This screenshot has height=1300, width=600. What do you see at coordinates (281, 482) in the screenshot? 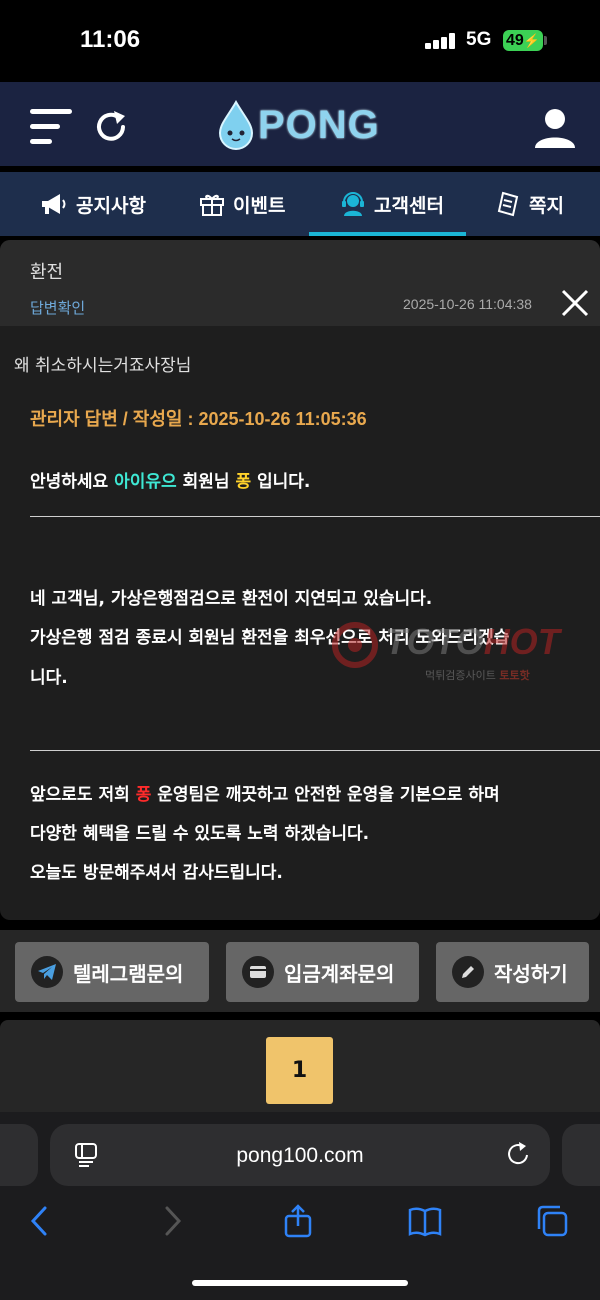
I see `greeting-after: 입니다.` at bounding box center [281, 482].